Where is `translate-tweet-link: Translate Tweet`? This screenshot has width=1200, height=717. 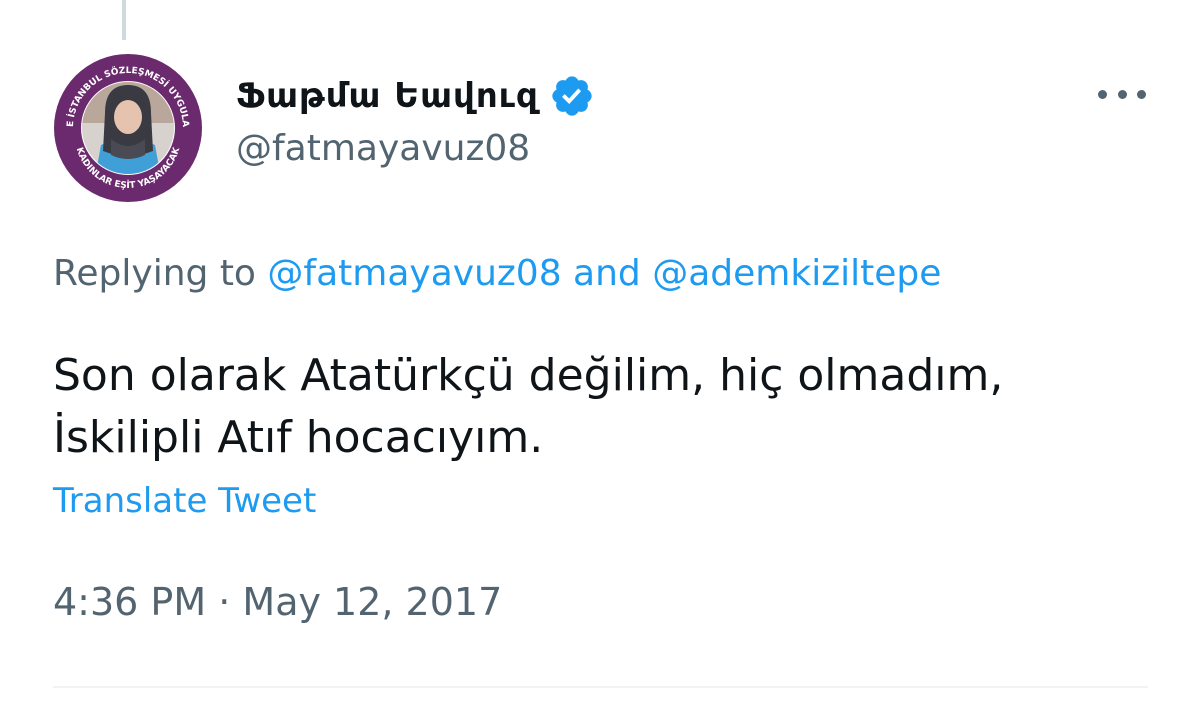
translate-tweet-link: Translate Tweet is located at coordinates (184, 501).